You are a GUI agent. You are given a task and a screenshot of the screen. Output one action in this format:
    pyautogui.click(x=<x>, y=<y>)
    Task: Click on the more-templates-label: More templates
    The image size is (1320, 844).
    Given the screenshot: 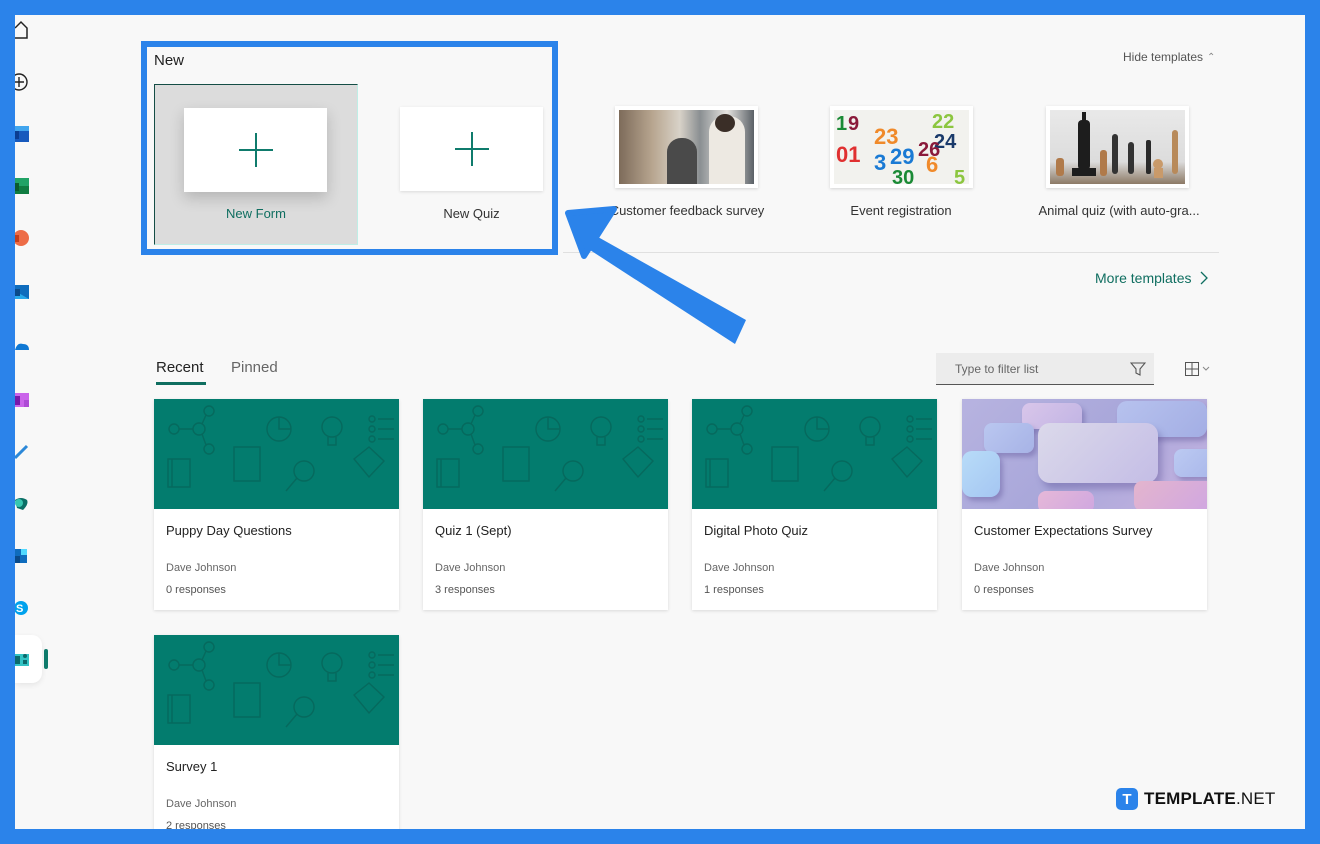 What is the action you would take?
    pyautogui.click(x=1143, y=278)
    